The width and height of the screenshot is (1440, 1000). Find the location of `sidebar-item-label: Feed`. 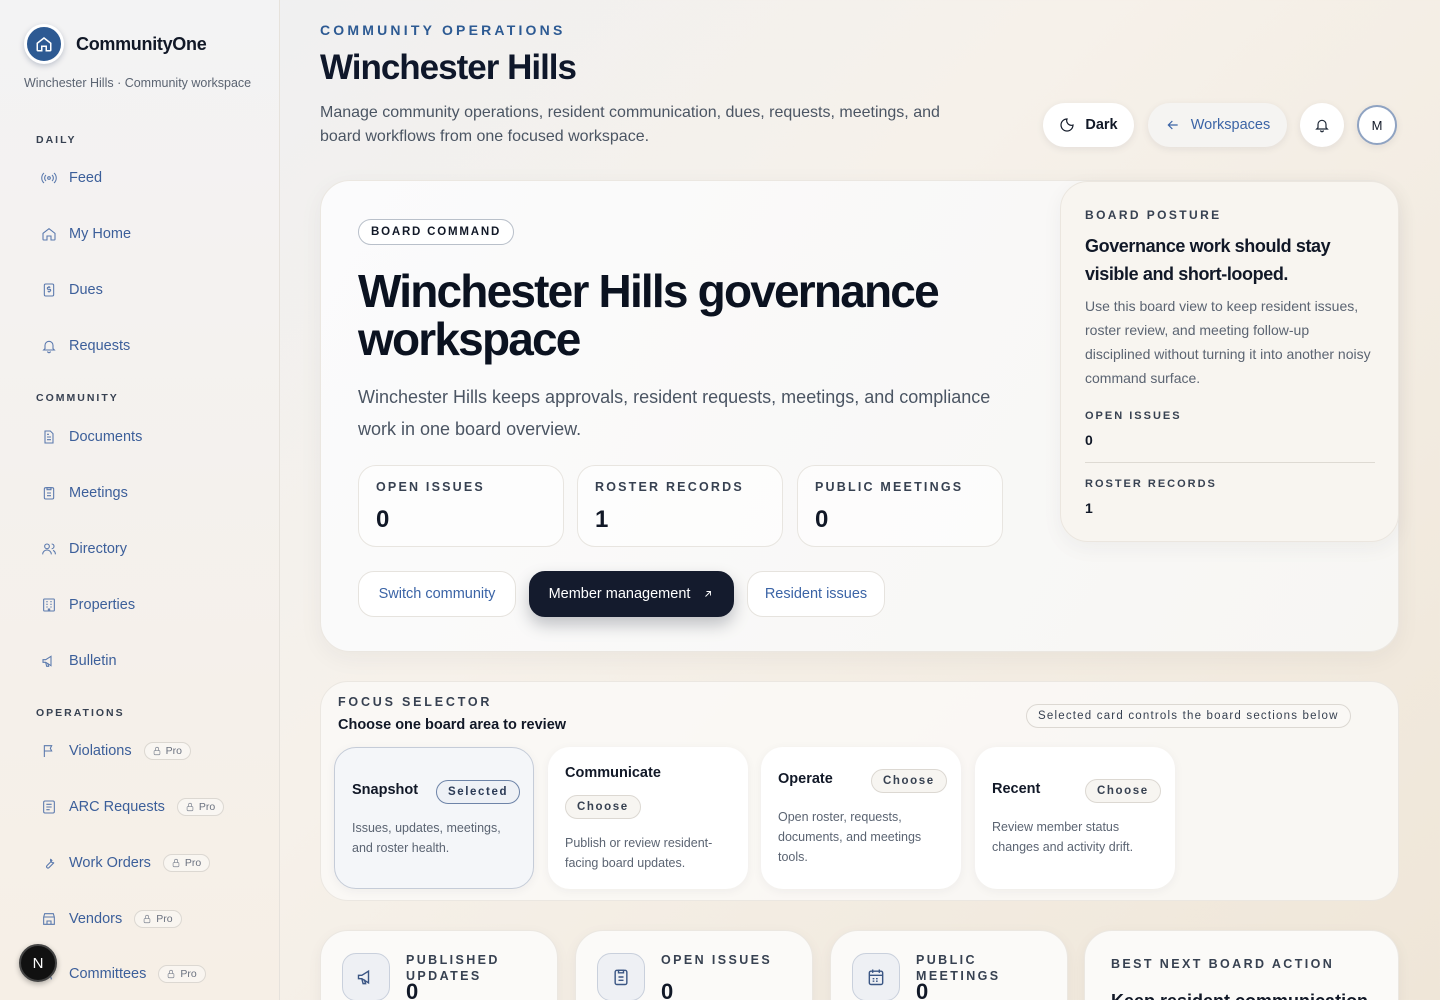

sidebar-item-label: Feed is located at coordinates (86, 178).